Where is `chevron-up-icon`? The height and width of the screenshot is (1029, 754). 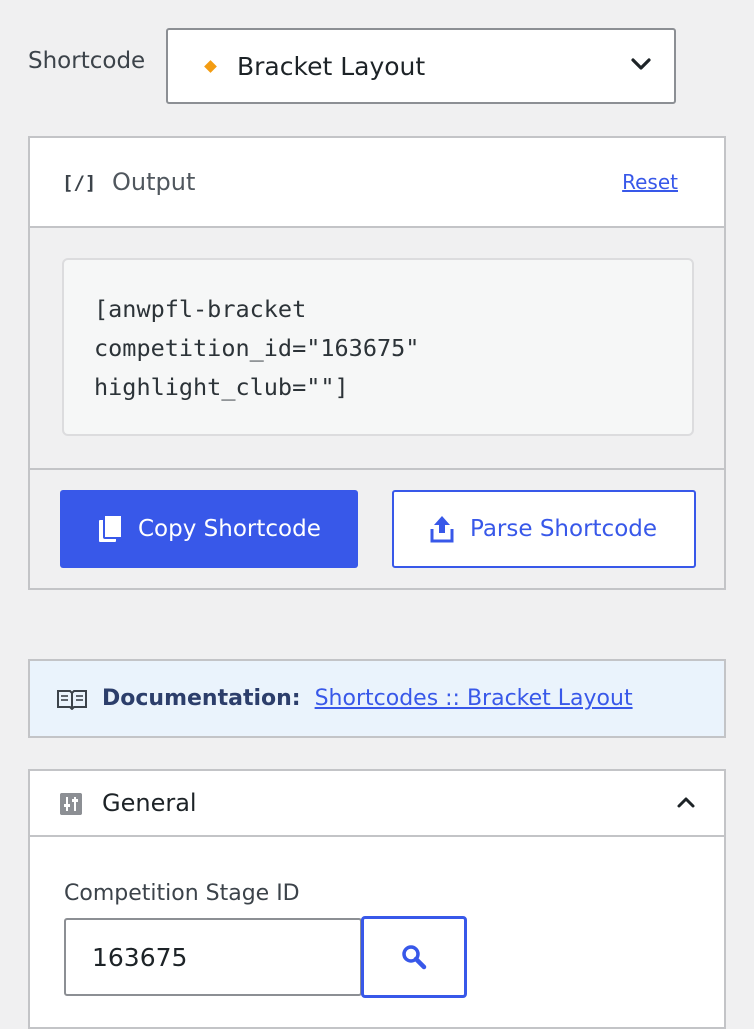 chevron-up-icon is located at coordinates (686, 802).